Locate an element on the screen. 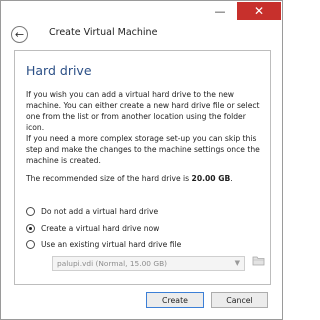  existing-drive-value: palupi.vdi (Normal, 15.00 GB) is located at coordinates (112, 263).